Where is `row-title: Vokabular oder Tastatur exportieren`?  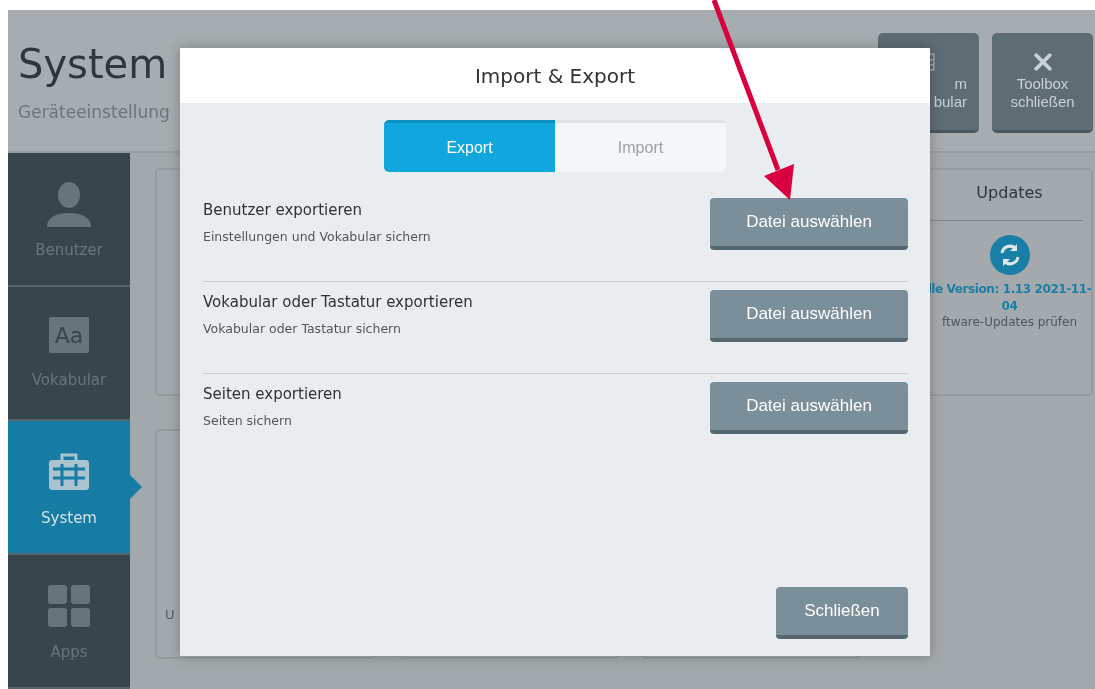
row-title: Vokabular oder Tastatur exportieren is located at coordinates (338, 302).